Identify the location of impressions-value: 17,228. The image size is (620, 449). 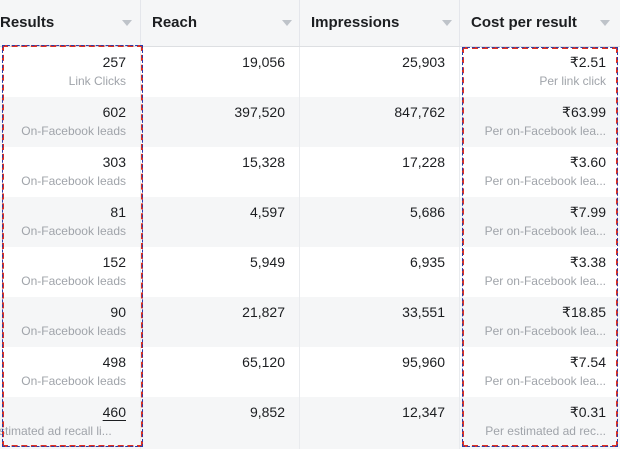
(423, 162).